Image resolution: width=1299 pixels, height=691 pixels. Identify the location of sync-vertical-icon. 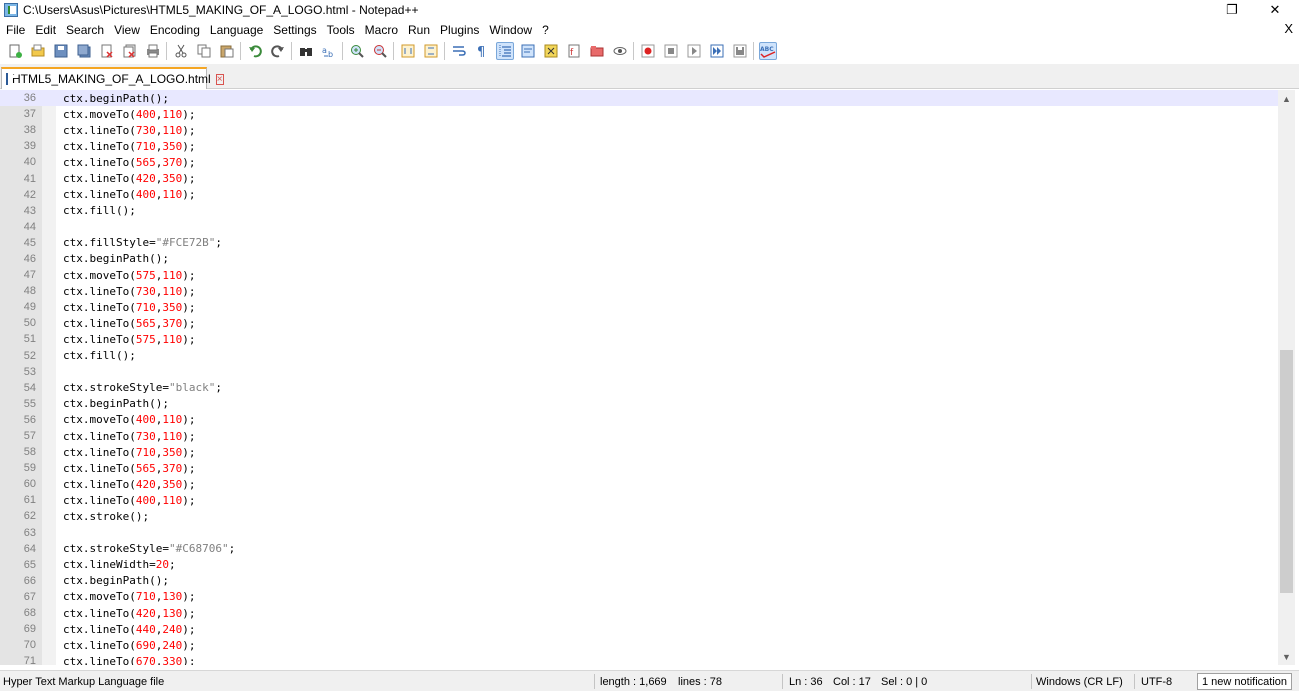
(408, 51).